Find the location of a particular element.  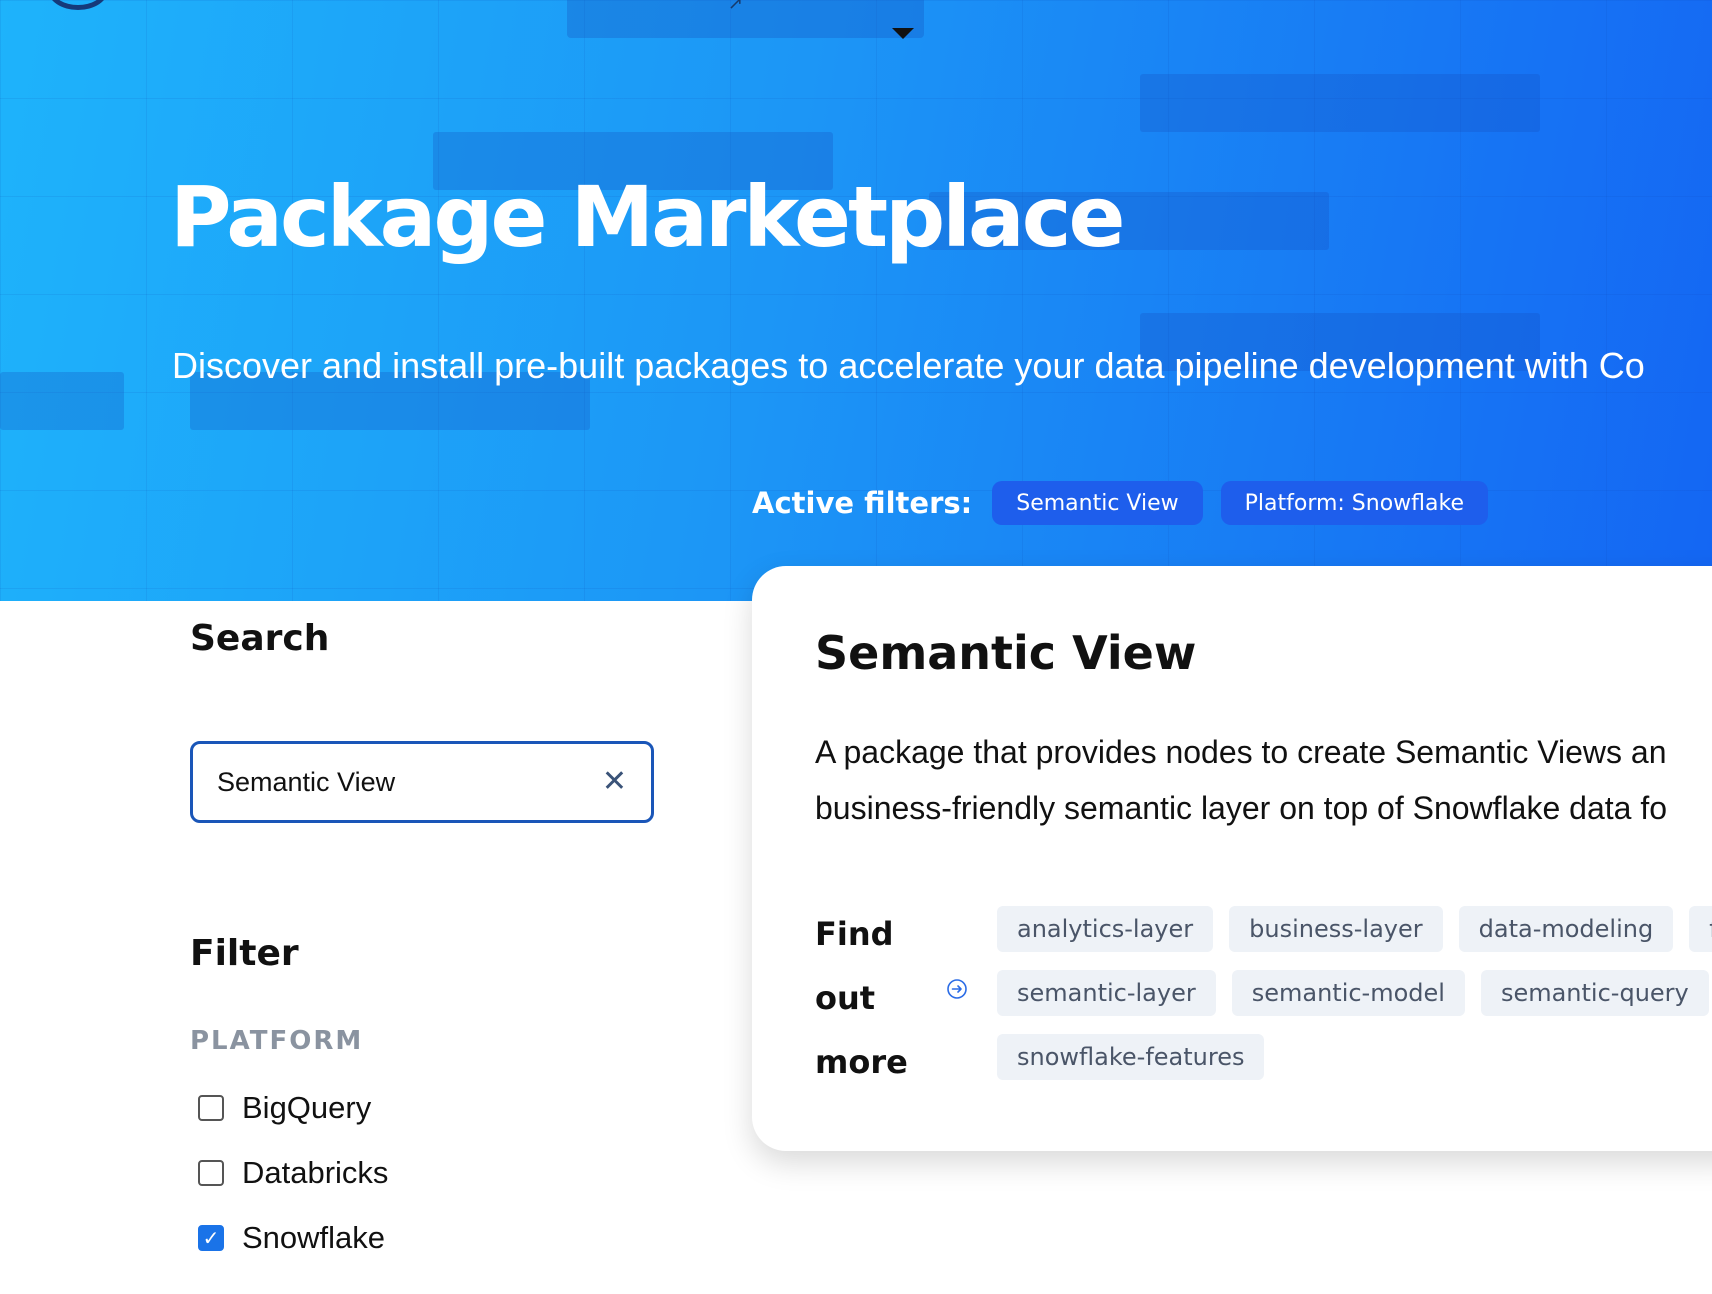

platform-option-snowflake: ✓ Snowflake is located at coordinates (291, 1238).